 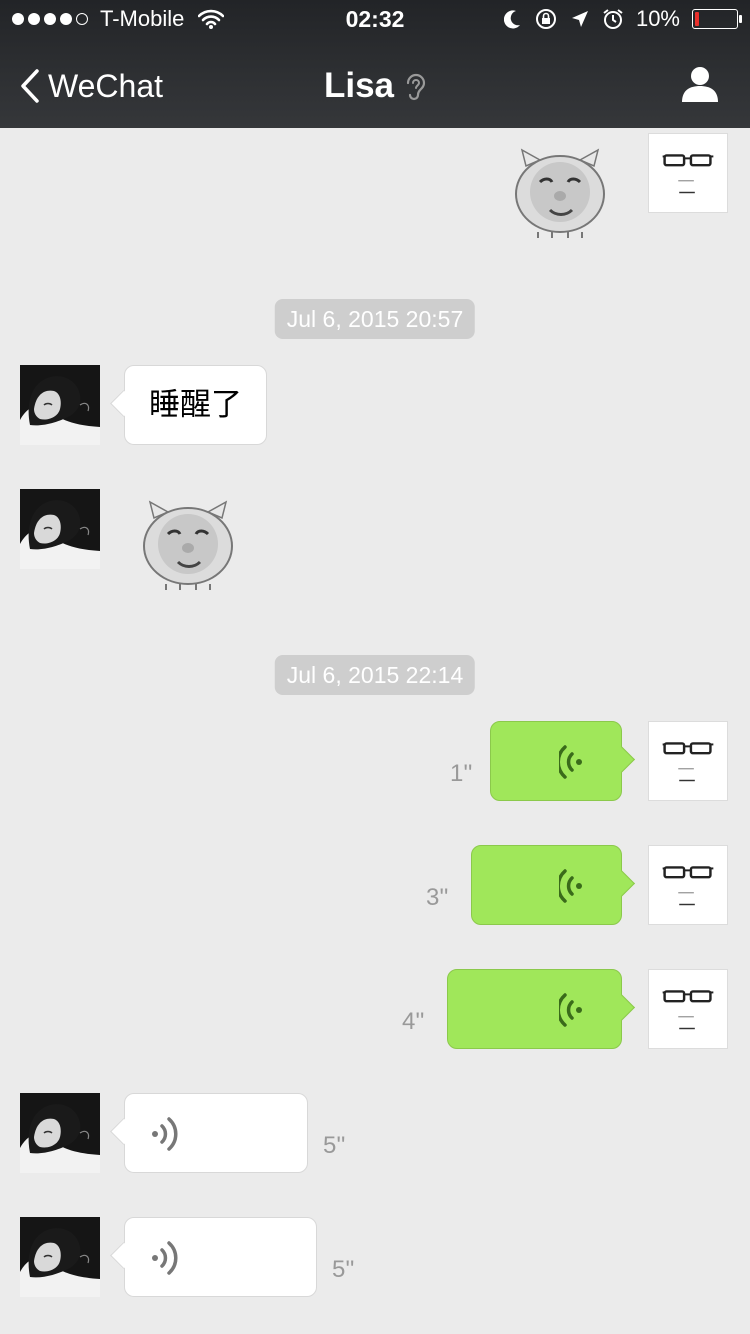 I want to click on battery-percent: 10%, so click(x=657, y=18).